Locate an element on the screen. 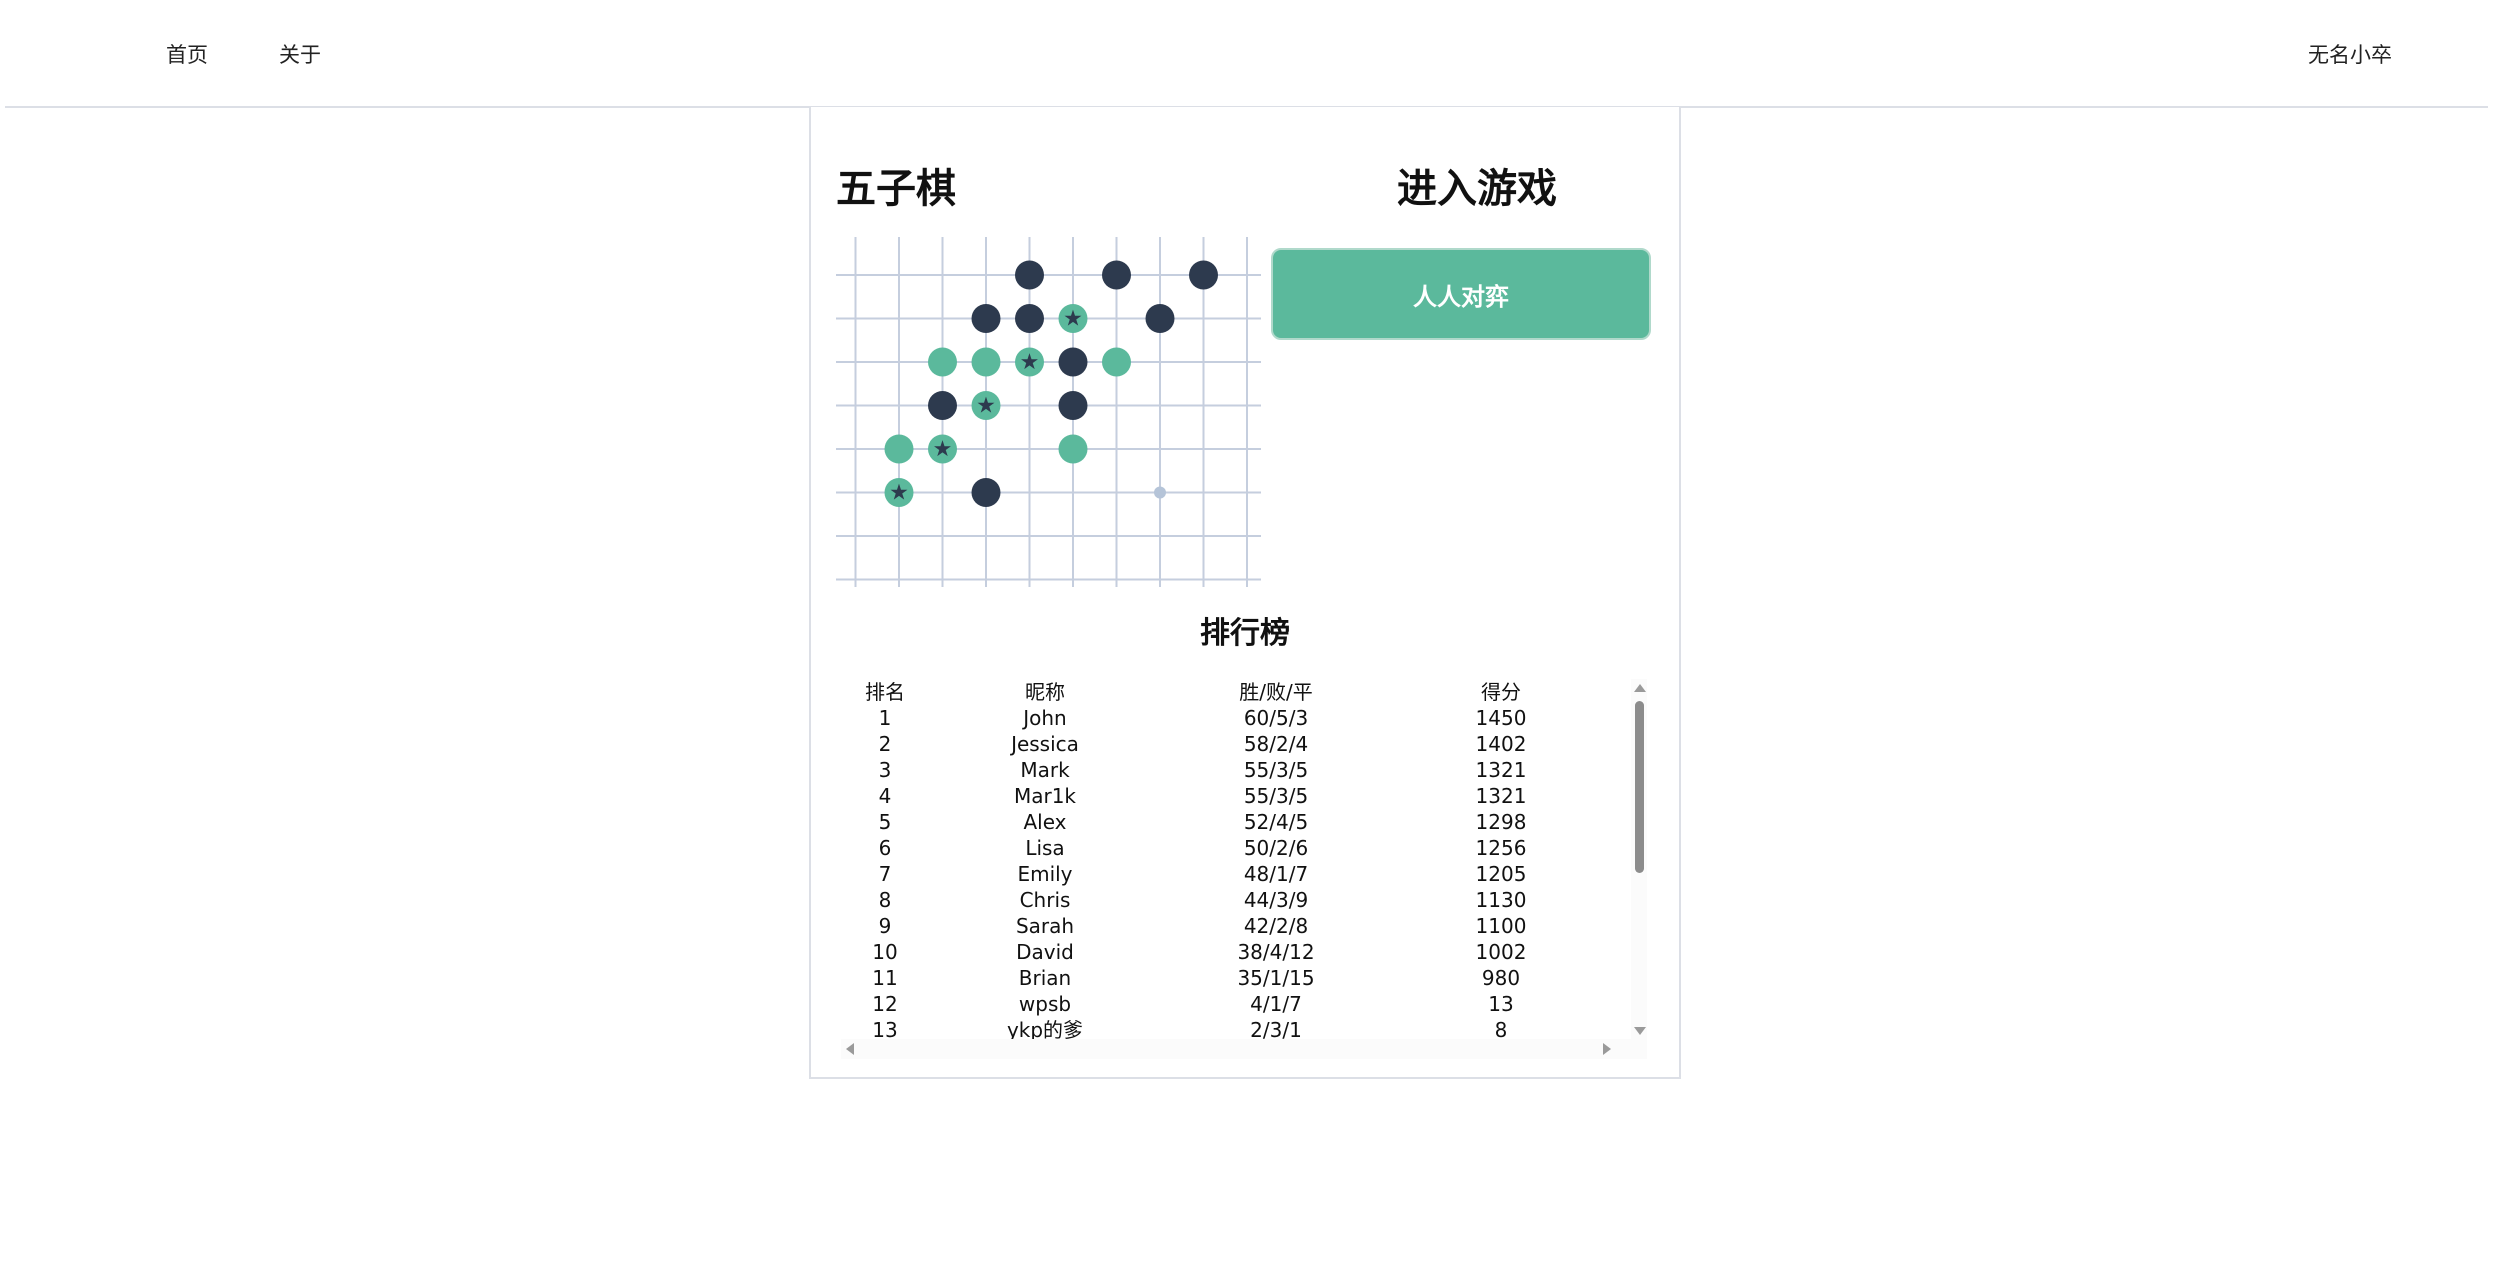 The width and height of the screenshot is (2493, 1280). board-hint-dot is located at coordinates (1160, 492).